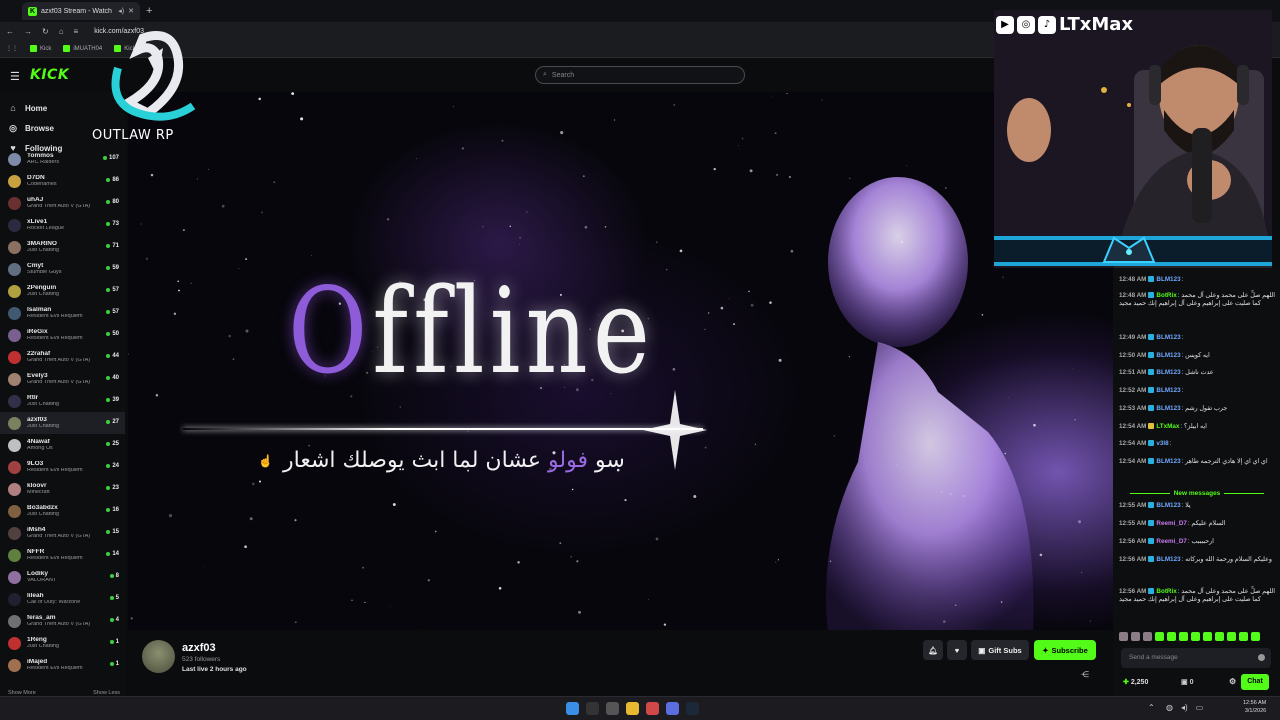  I want to click on sidebar-channel: Lodiky VALORANT 8, so click(62, 577).